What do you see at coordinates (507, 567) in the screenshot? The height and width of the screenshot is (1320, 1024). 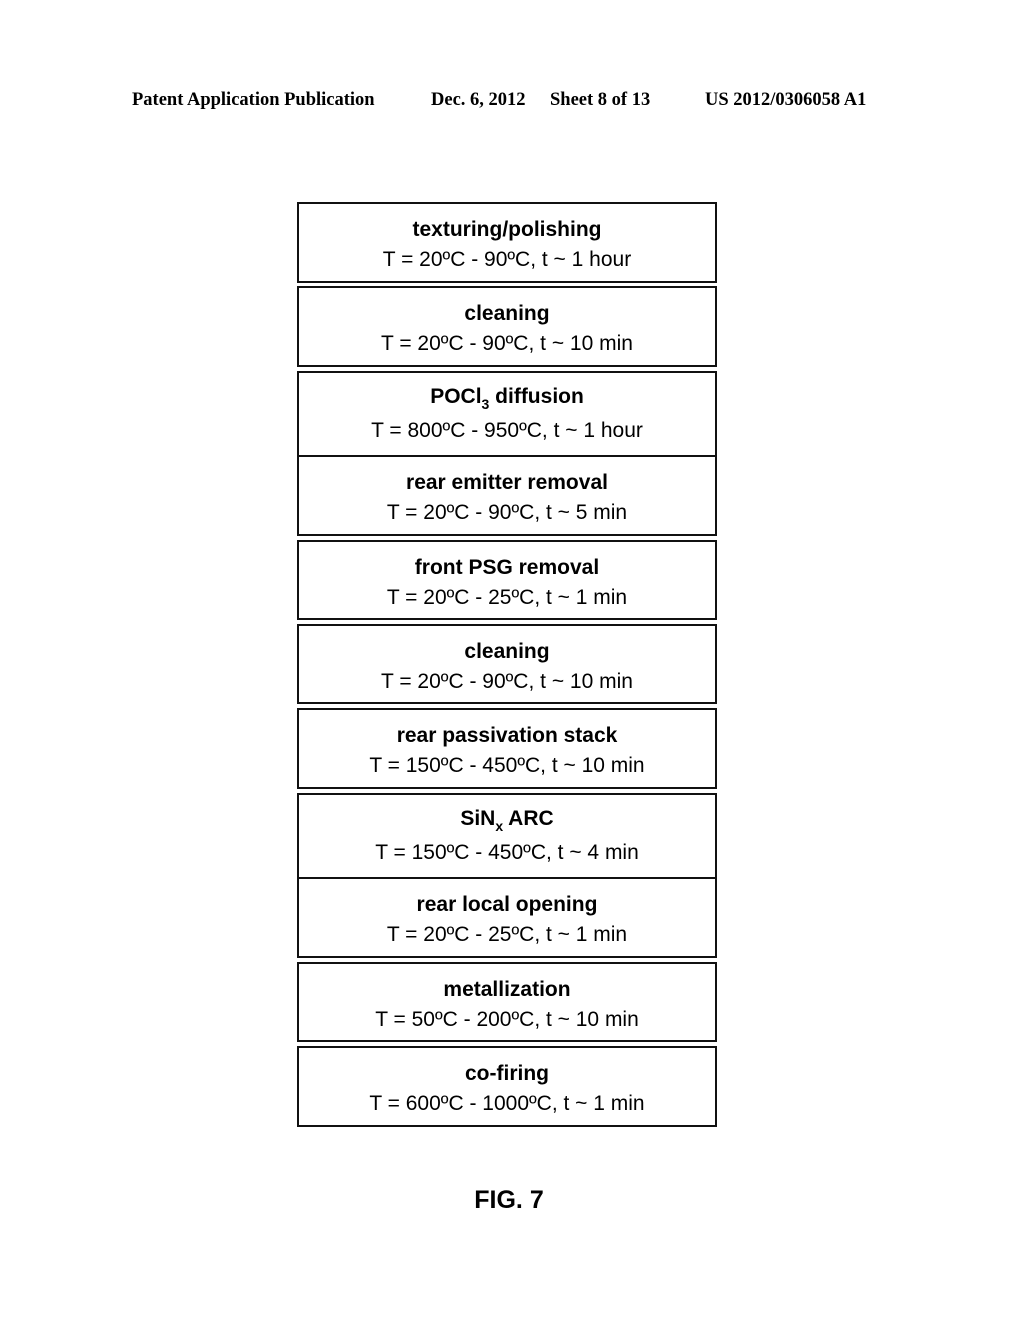 I see `step-title: front PSG removal` at bounding box center [507, 567].